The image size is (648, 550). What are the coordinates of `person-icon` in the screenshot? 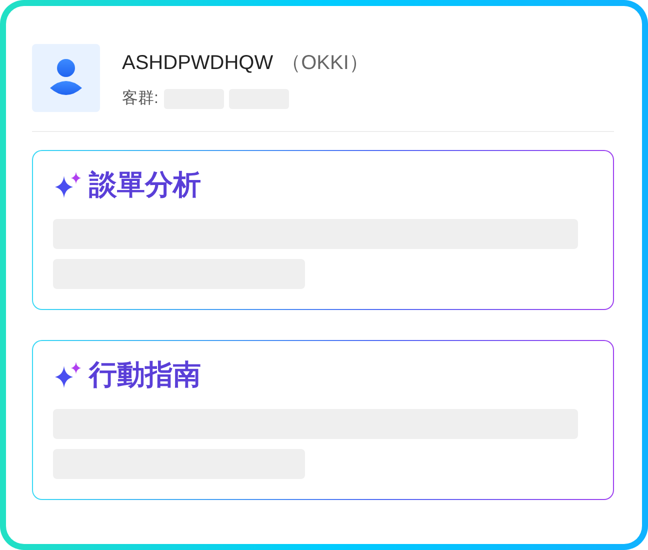 It's located at (66, 78).